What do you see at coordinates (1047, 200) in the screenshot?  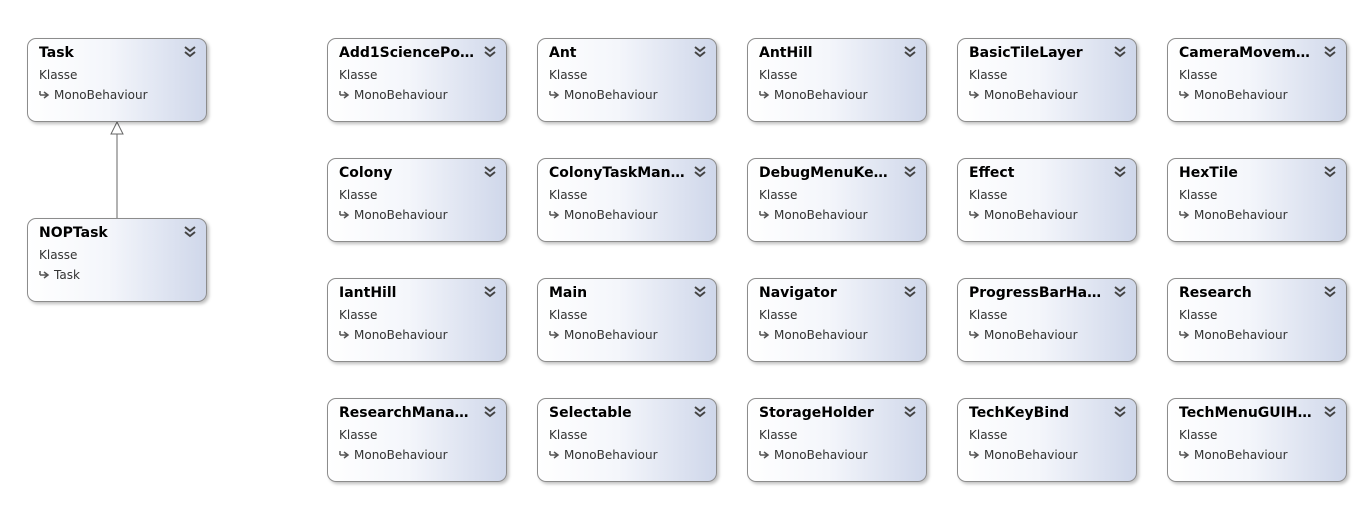 I see `class-box: Effect Klasse MonoBehaviour` at bounding box center [1047, 200].